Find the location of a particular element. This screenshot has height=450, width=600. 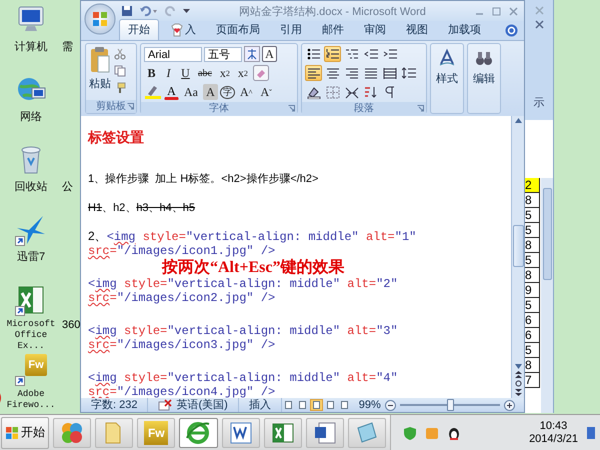

arrow-down-icon is located at coordinates (518, 366).